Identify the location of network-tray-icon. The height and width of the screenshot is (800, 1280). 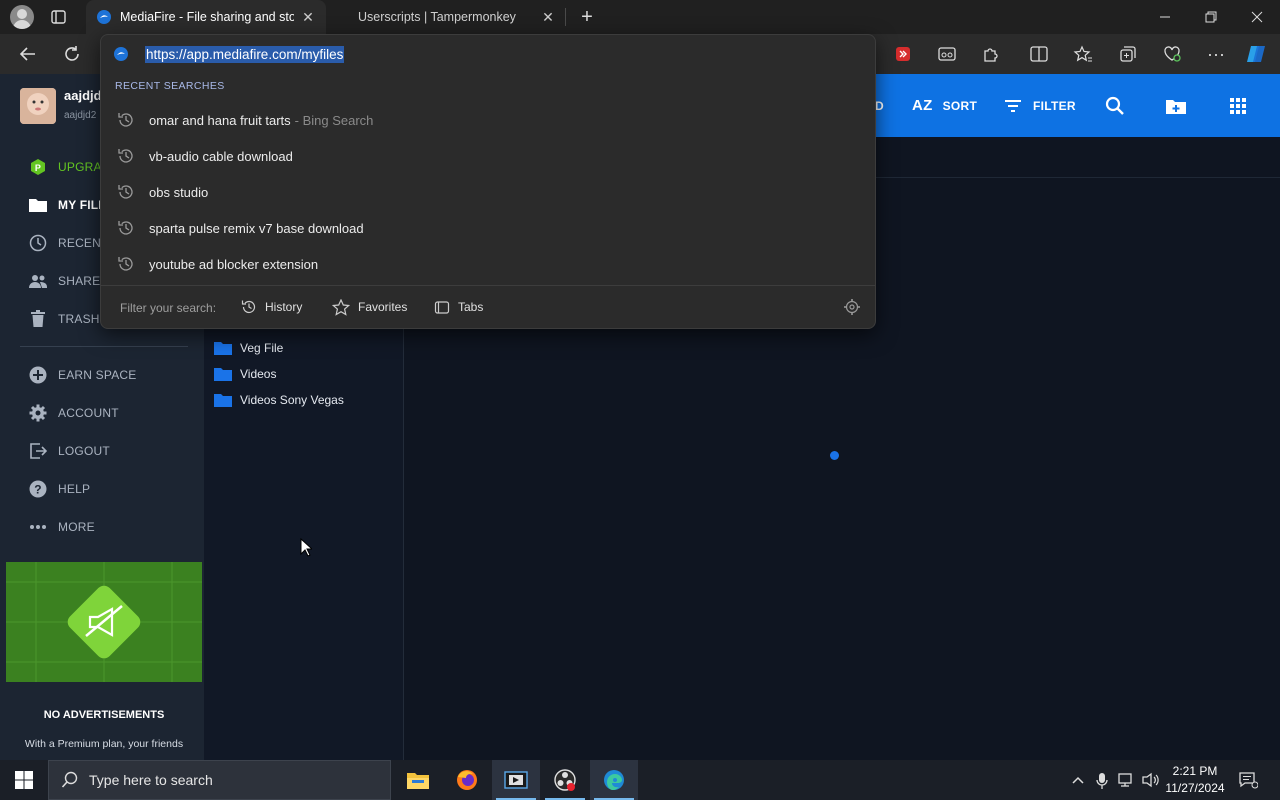
(1127, 780).